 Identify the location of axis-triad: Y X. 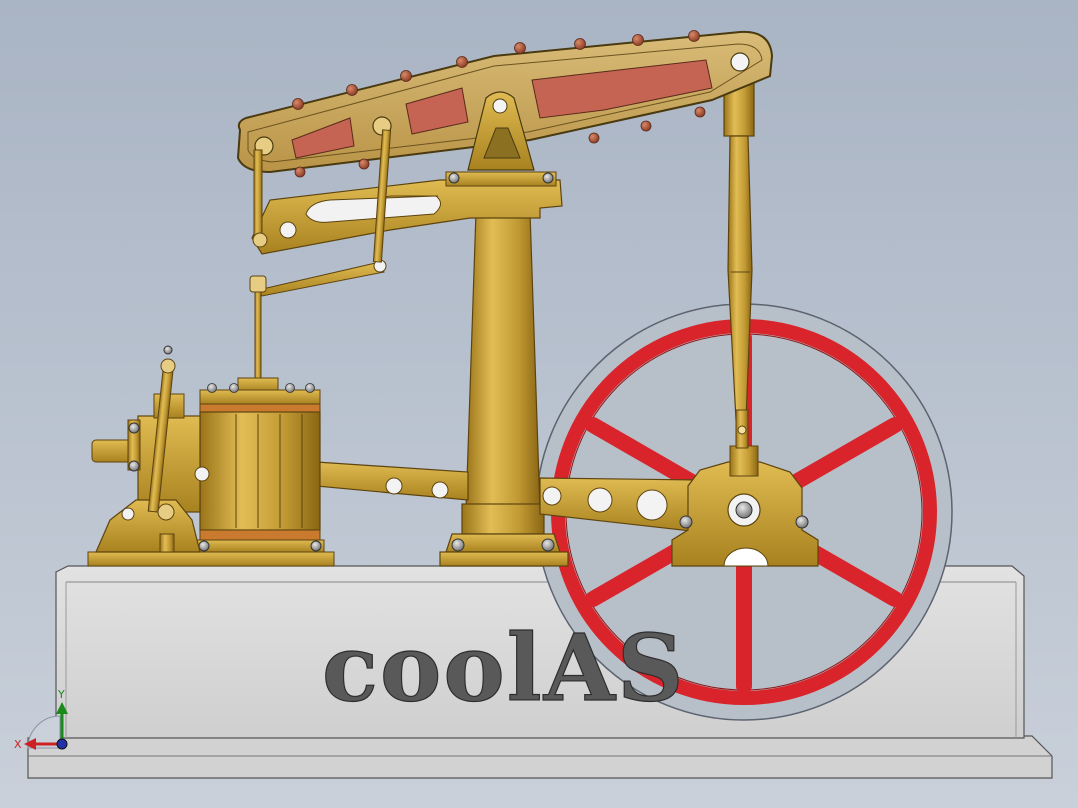
(41, 719).